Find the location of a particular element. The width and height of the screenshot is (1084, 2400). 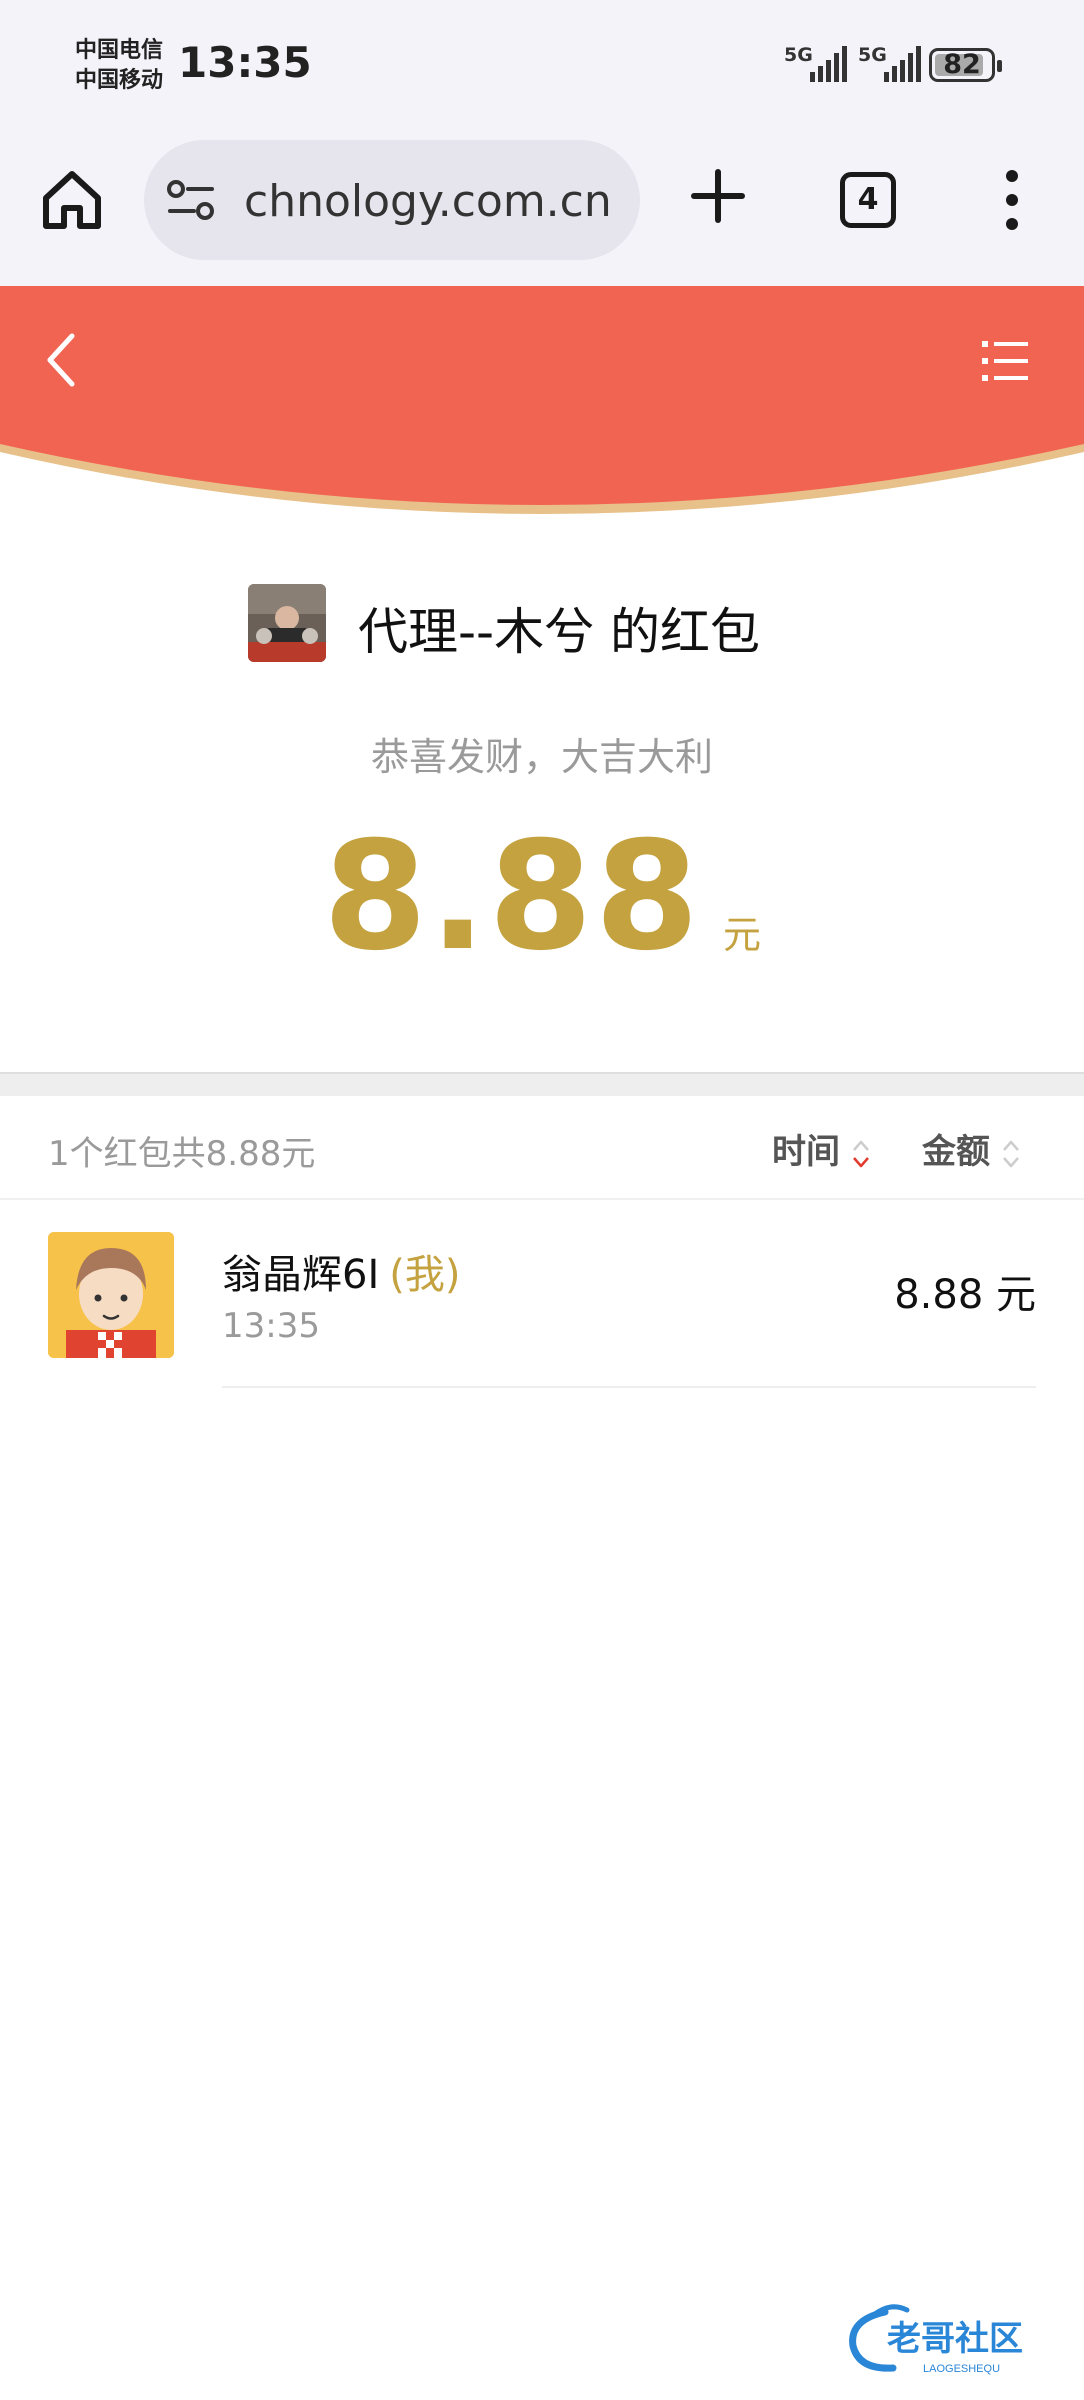

more-menu-icon is located at coordinates (1012, 200).